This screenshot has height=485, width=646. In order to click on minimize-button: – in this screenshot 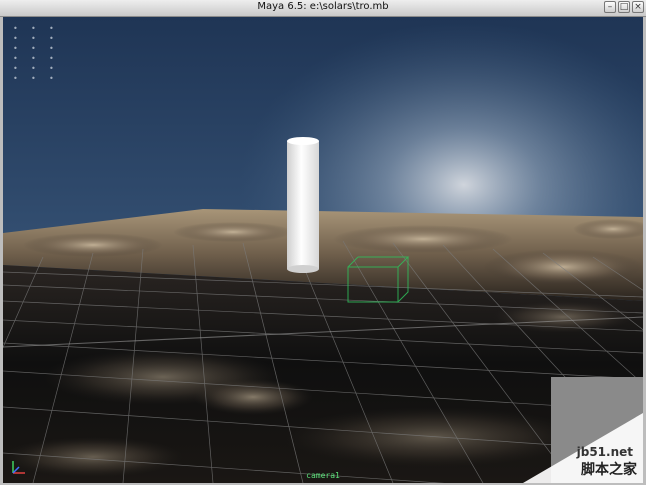, I will do `click(610, 7)`.